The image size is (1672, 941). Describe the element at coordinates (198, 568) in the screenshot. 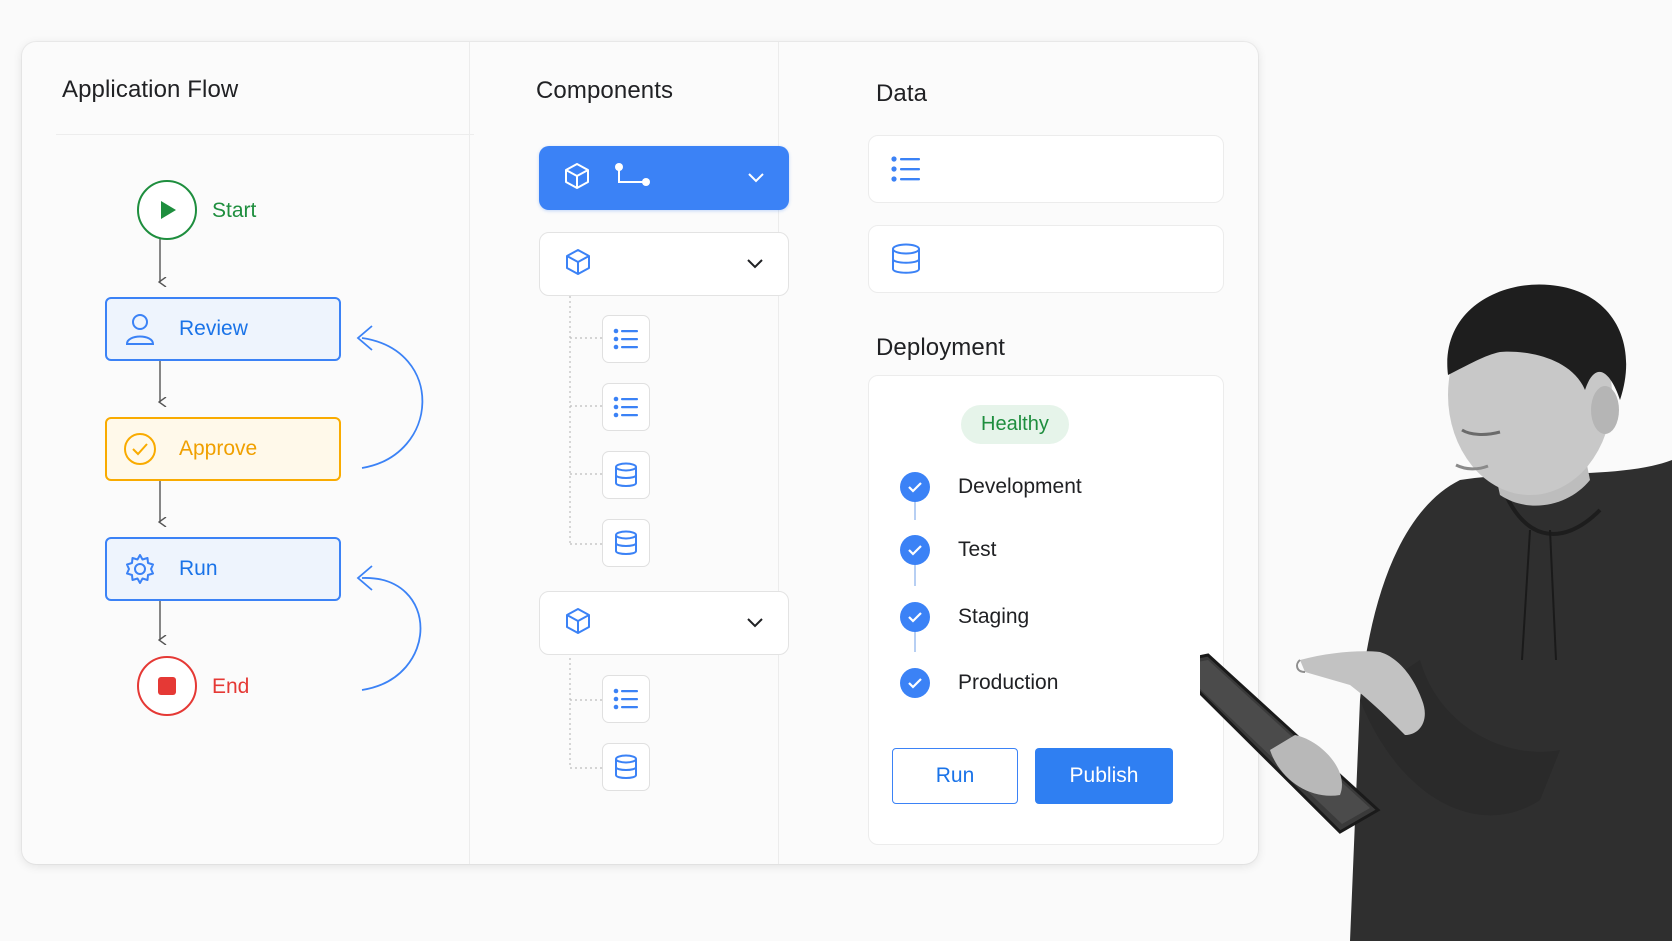

I see `flow-step-label: Run` at that location.